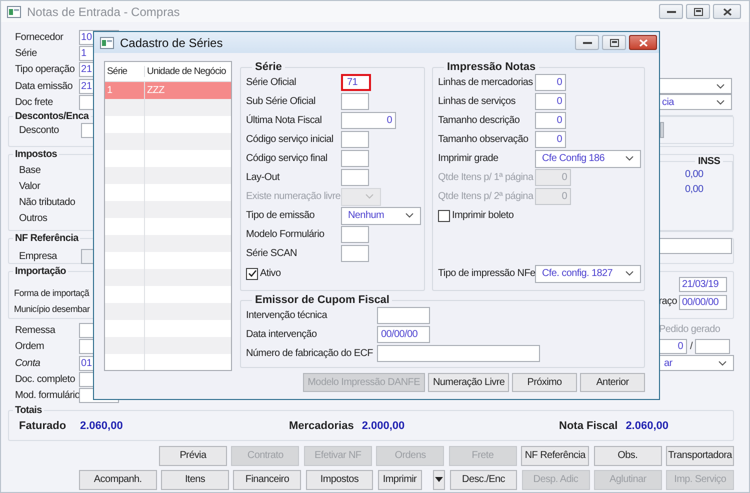 The image size is (750, 493). Describe the element at coordinates (185, 71) in the screenshot. I see `column-header: Unidade de Negócio` at that location.